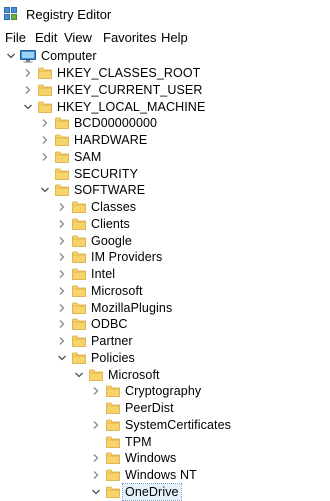 This screenshot has width=330, height=501. What do you see at coordinates (109, 324) in the screenshot?
I see `tree-node-label: ODBC` at bounding box center [109, 324].